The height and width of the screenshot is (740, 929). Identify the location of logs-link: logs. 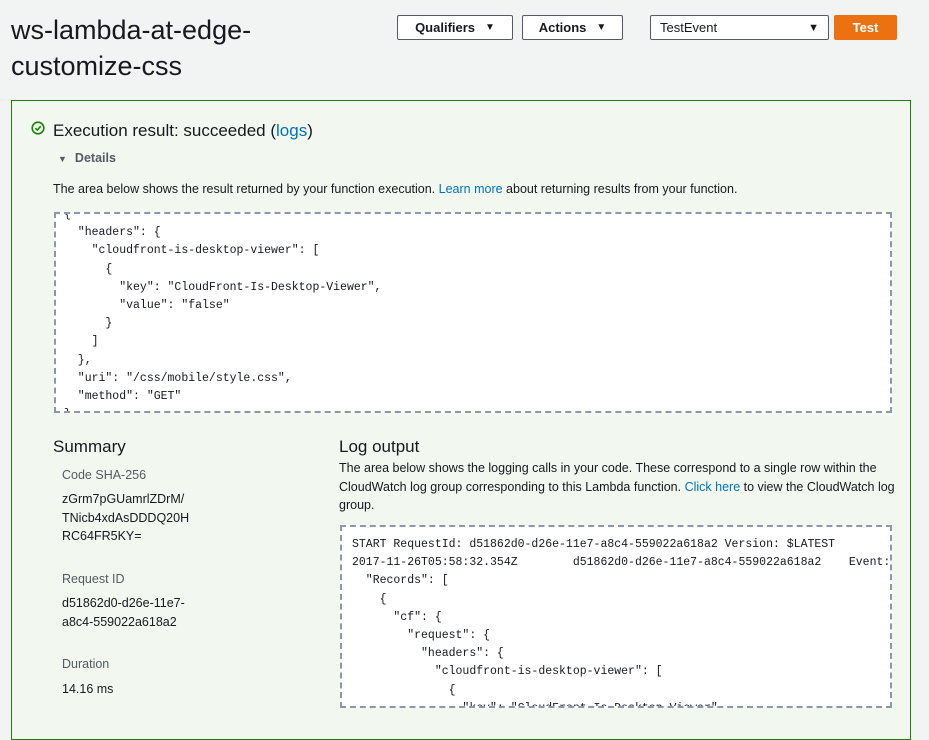
(291, 130).